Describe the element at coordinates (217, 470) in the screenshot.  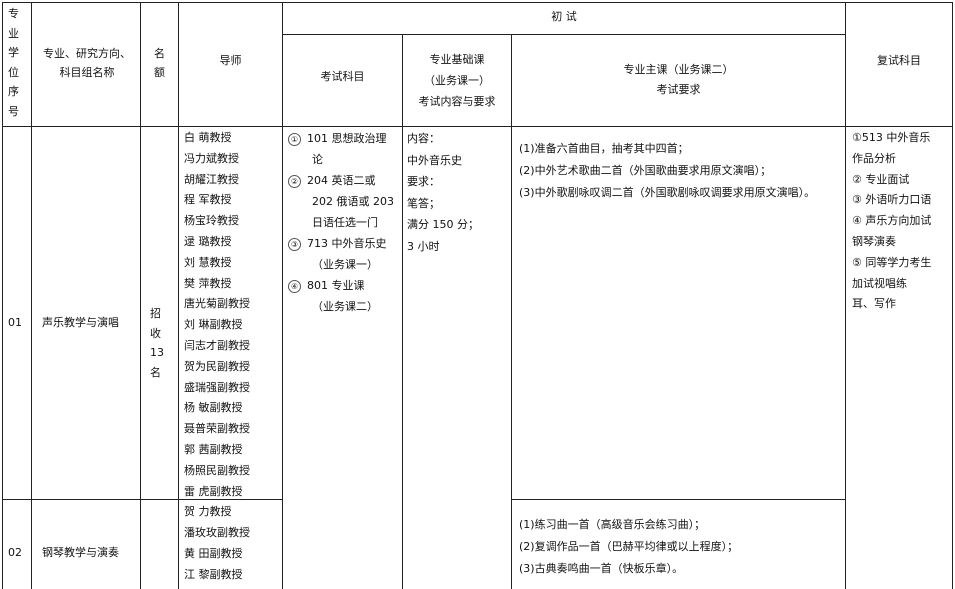
I see `advisor-item: 杨照民副教授` at that location.